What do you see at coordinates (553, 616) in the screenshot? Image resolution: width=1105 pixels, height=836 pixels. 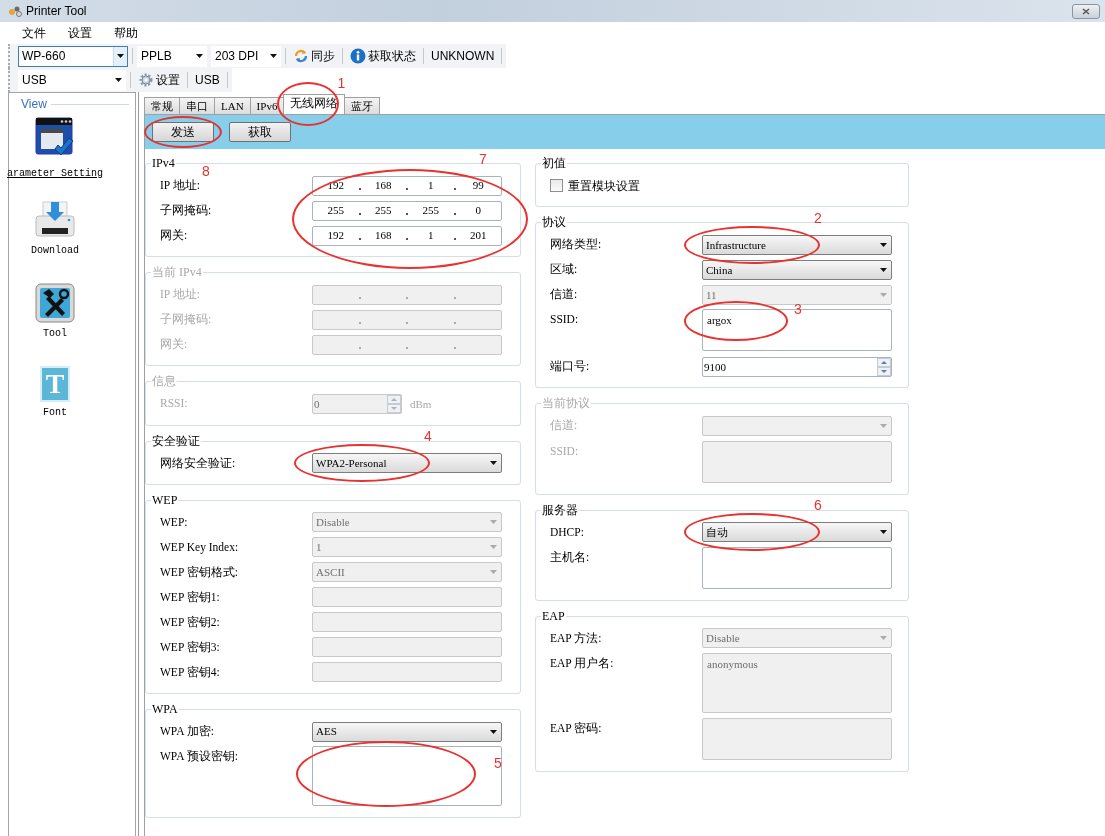 I see `group-title: EAP` at bounding box center [553, 616].